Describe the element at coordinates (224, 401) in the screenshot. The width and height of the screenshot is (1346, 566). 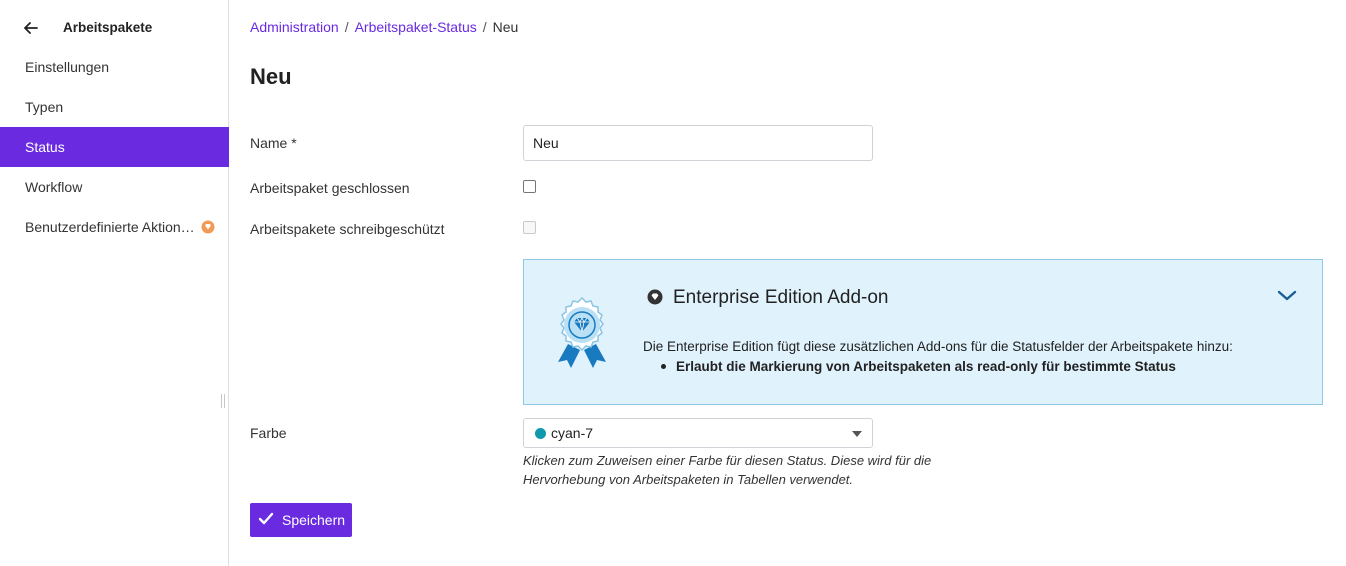
I see `sidebar-resize-handle` at that location.